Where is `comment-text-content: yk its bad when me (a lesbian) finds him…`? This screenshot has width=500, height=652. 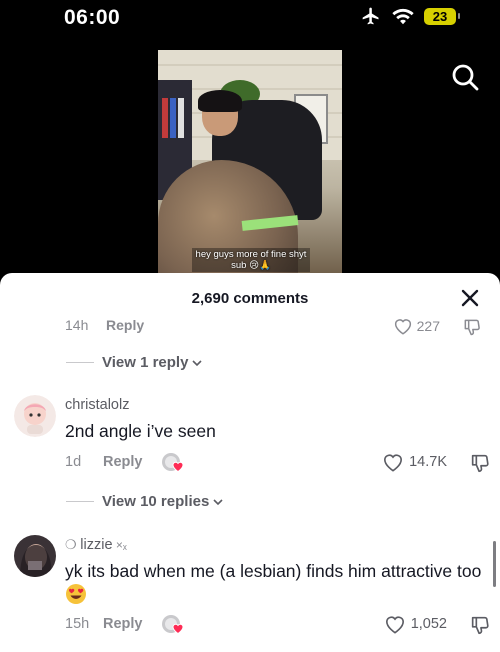
comment-text-content: yk its bad when me (a lesbian) finds him… is located at coordinates (273, 571).